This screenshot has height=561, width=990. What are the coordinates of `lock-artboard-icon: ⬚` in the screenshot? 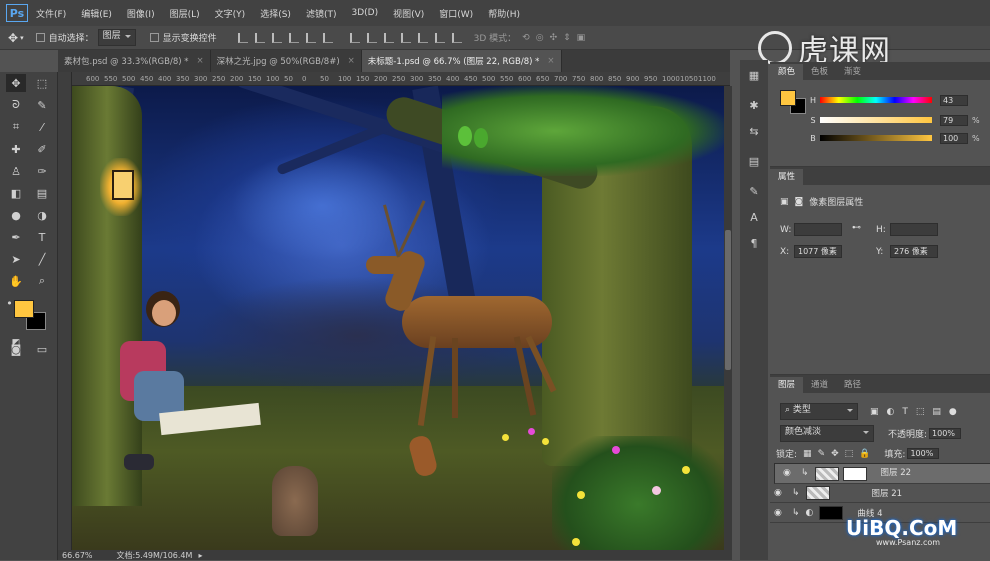 It's located at (849, 454).